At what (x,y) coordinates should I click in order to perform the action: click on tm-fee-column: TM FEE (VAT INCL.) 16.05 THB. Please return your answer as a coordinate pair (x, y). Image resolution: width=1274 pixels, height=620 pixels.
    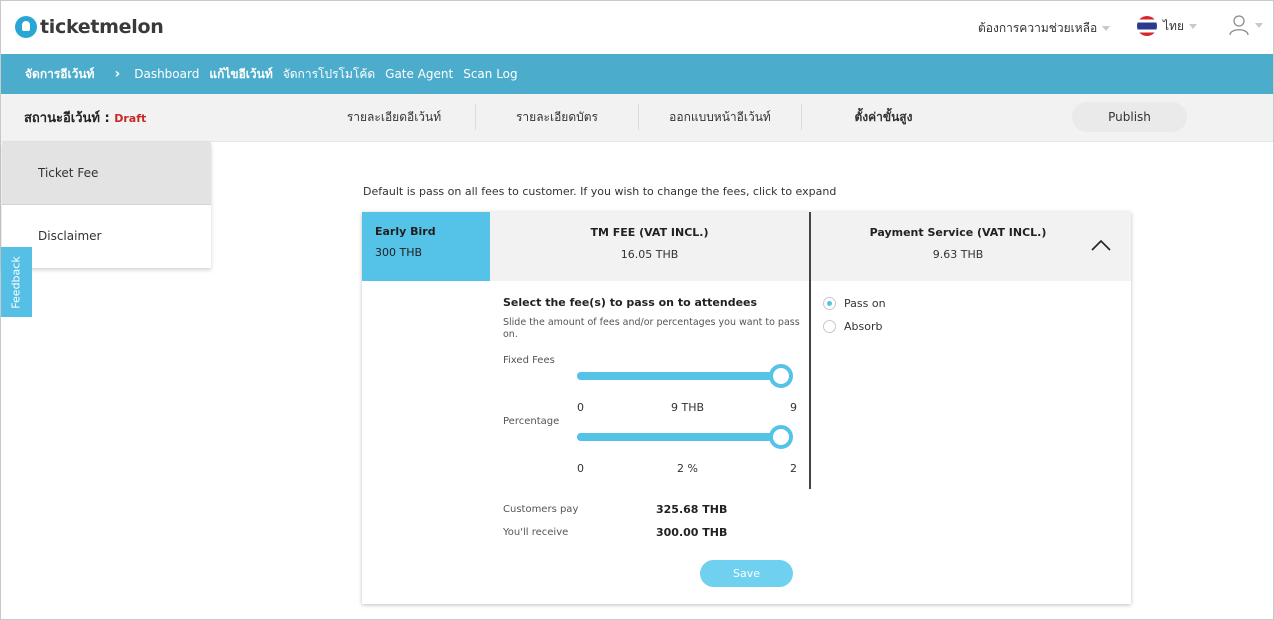
    Looking at the image, I should click on (649, 246).